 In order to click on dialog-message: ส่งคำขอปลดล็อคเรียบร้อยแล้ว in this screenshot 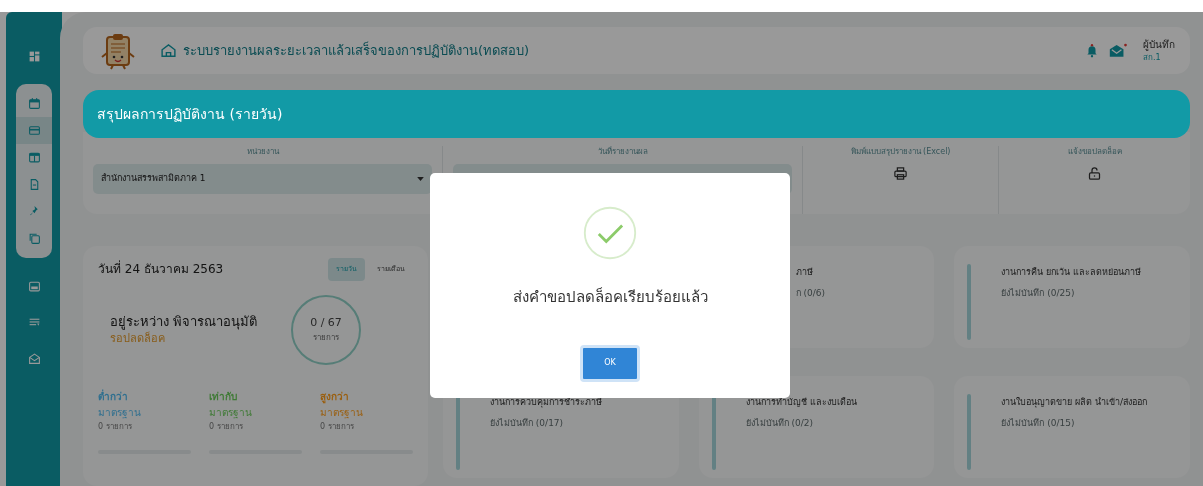, I will do `click(610, 297)`.